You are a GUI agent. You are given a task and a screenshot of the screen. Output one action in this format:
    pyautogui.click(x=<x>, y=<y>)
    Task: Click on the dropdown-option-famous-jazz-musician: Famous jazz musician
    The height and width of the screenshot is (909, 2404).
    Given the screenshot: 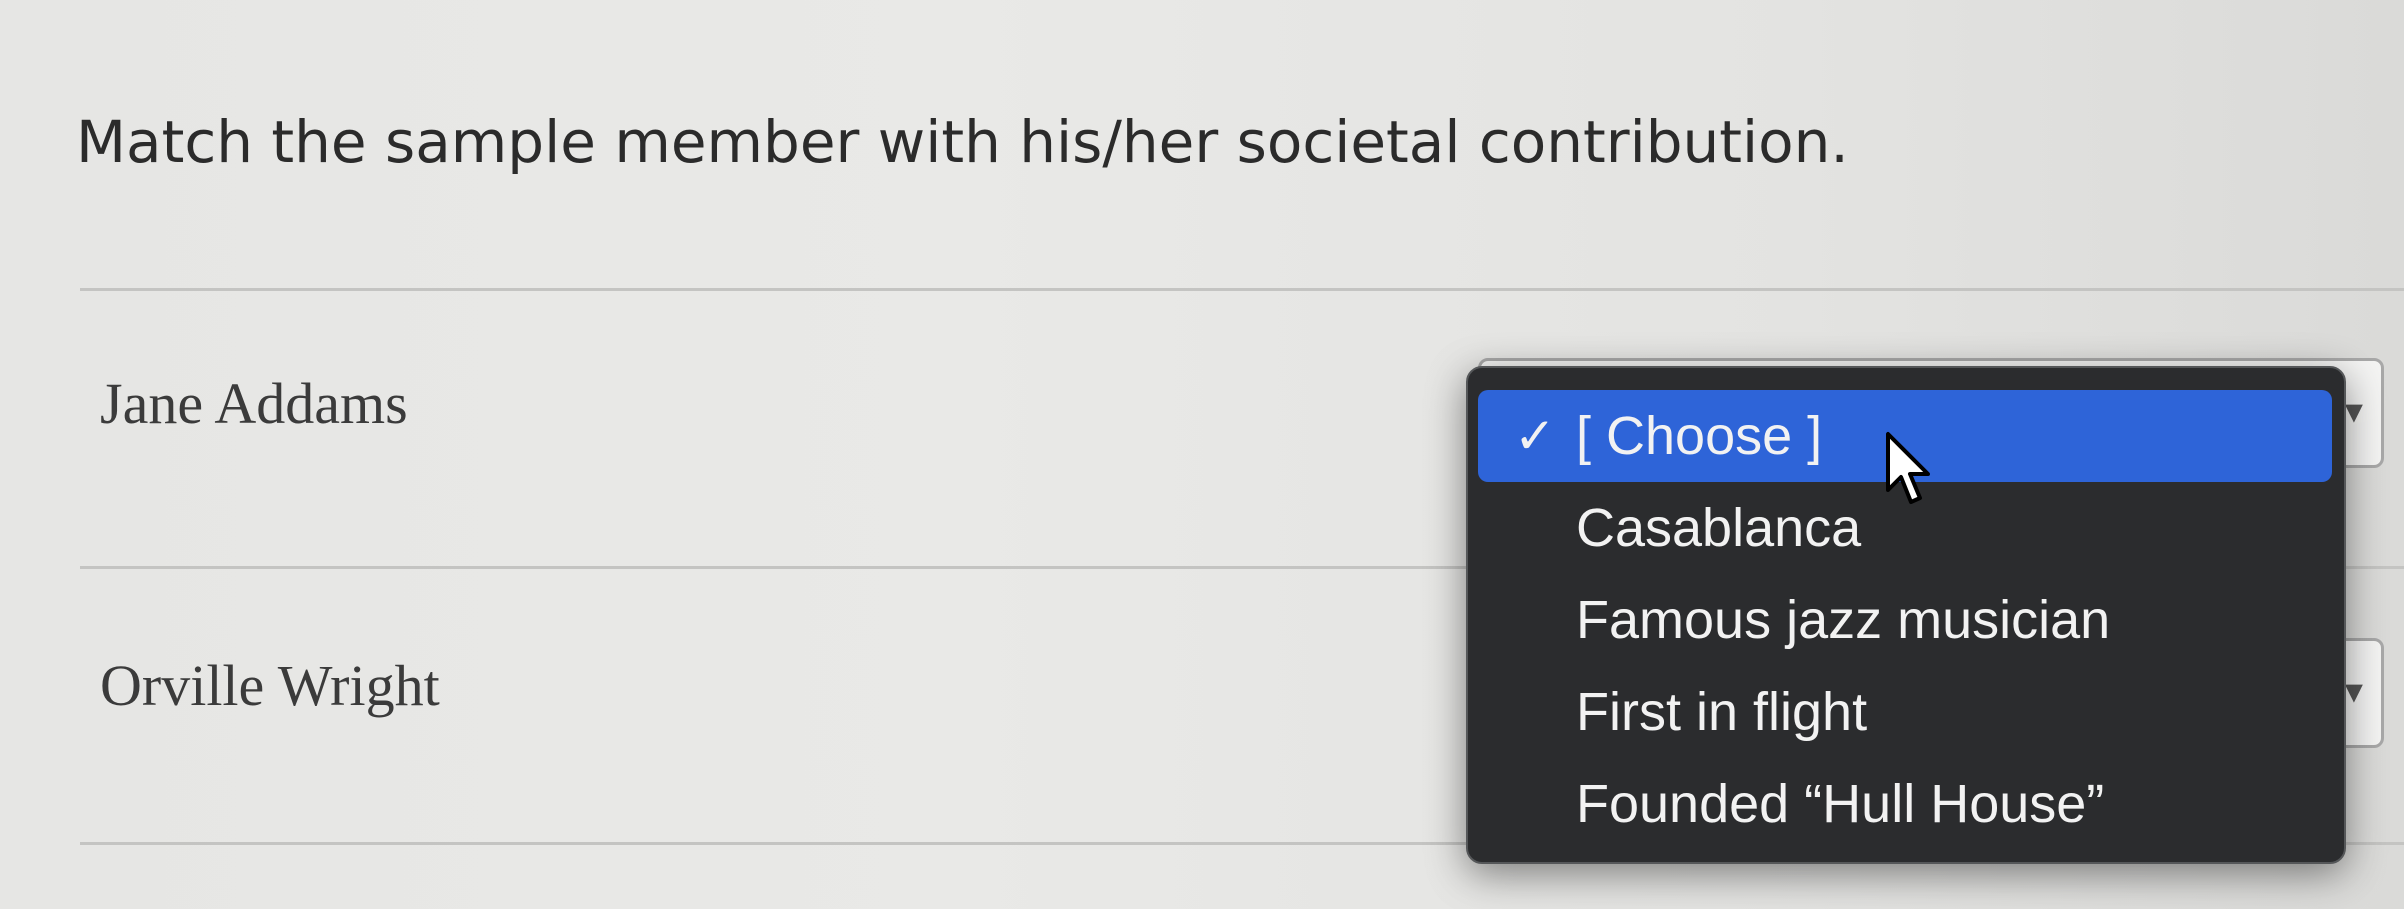 What is the action you would take?
    pyautogui.click(x=1905, y=620)
    